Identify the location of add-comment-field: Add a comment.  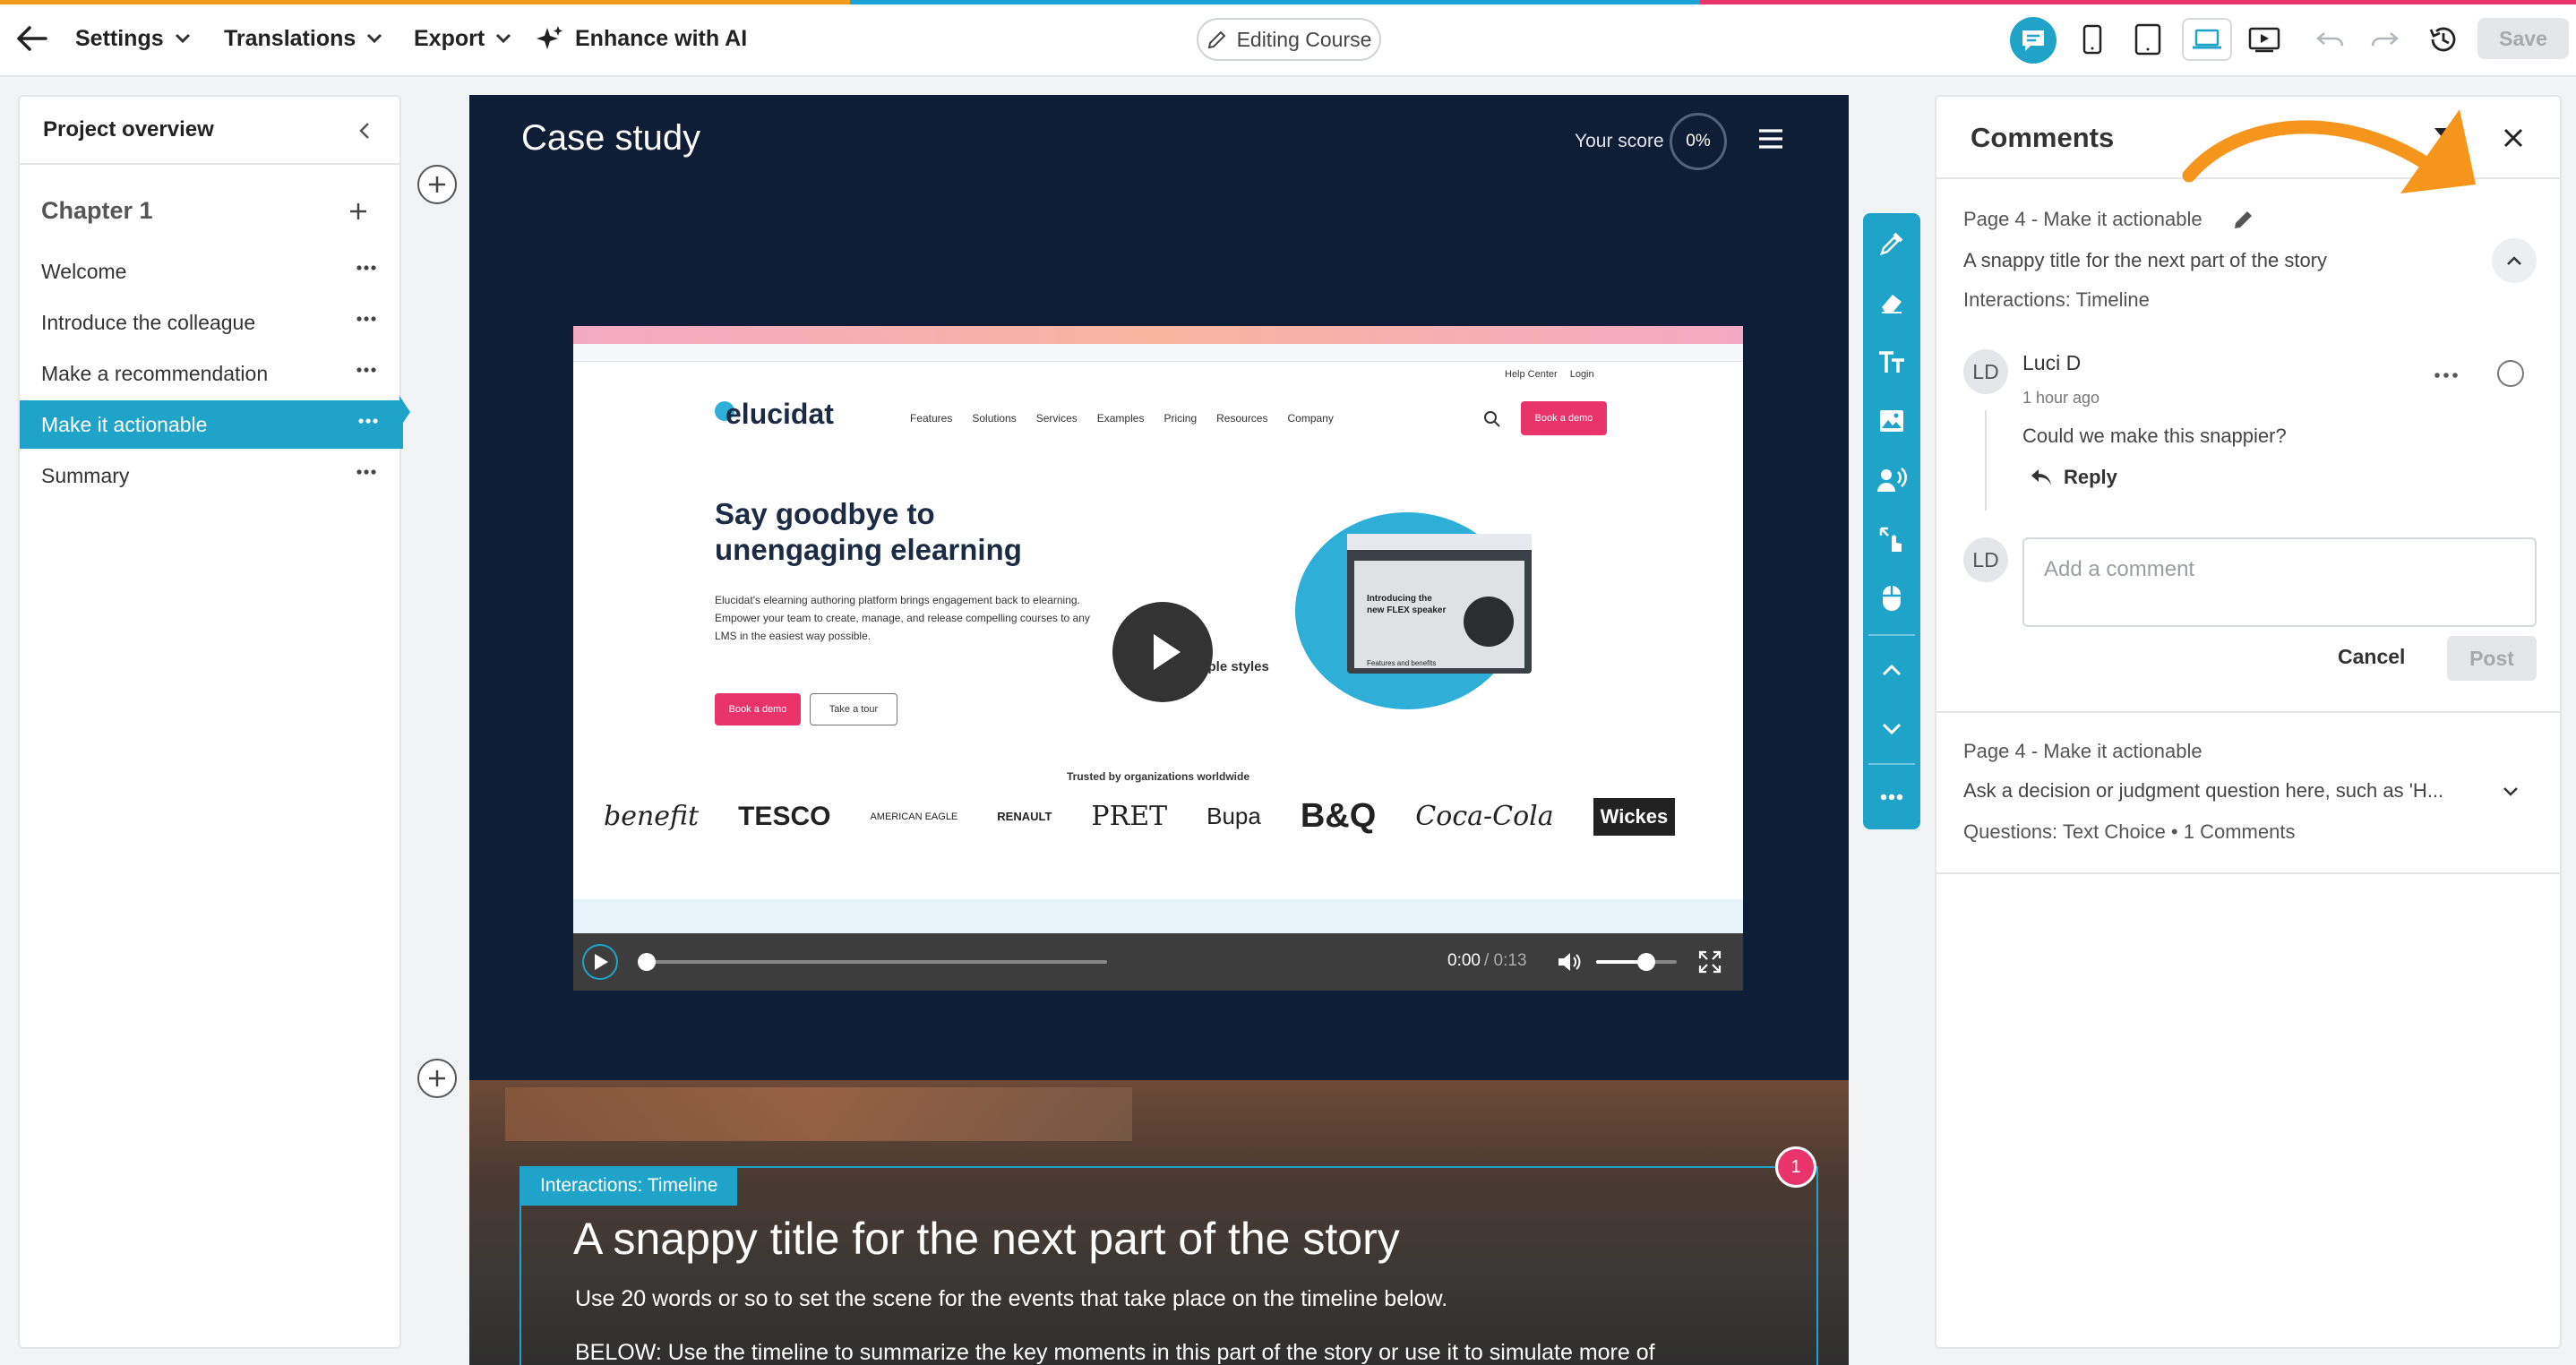
(2279, 582).